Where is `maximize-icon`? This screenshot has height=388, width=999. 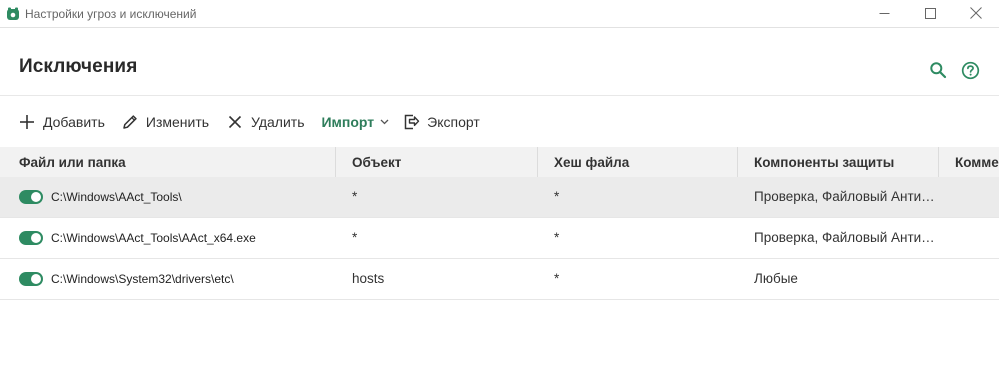
maximize-icon is located at coordinates (930, 13).